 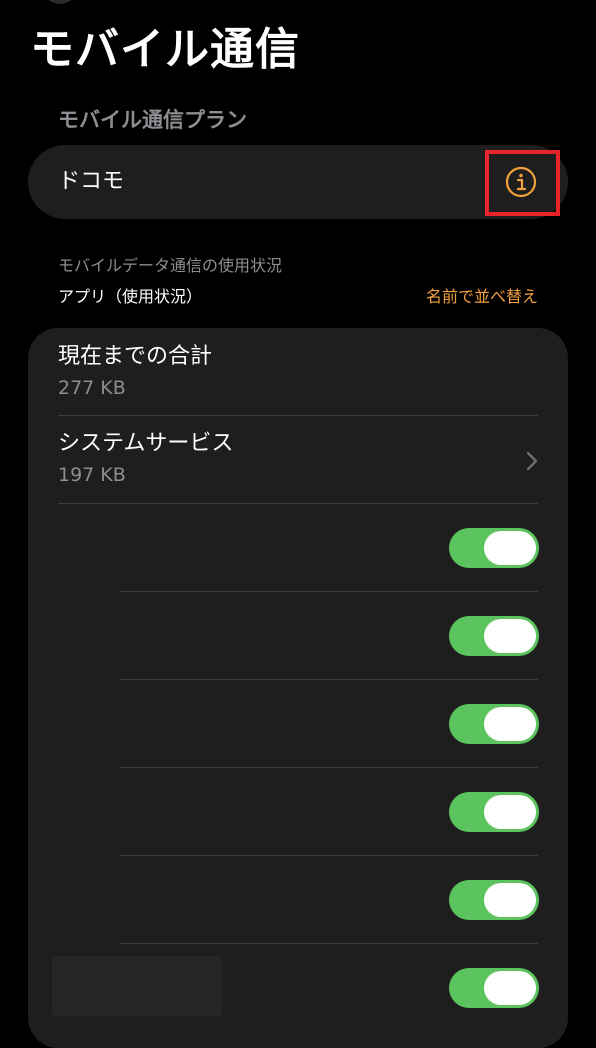 What do you see at coordinates (152, 120) in the screenshot?
I see `plan-section-header: モバイル通信プラン` at bounding box center [152, 120].